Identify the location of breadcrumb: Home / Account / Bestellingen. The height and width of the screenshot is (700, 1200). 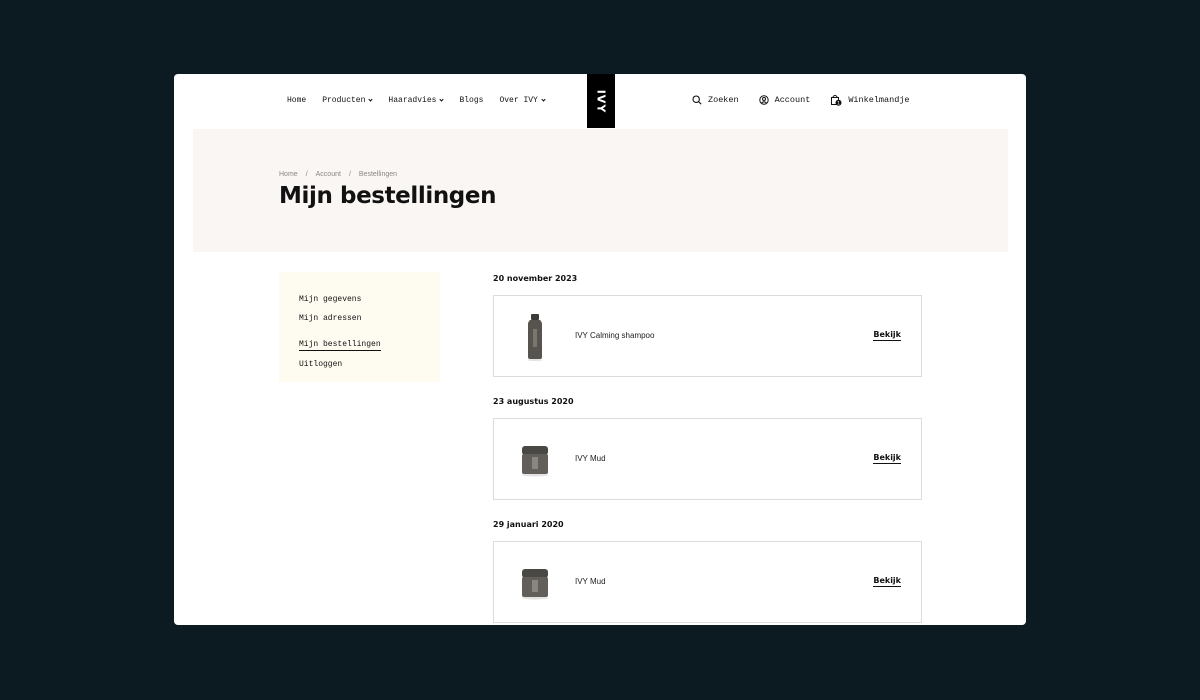
(342, 174).